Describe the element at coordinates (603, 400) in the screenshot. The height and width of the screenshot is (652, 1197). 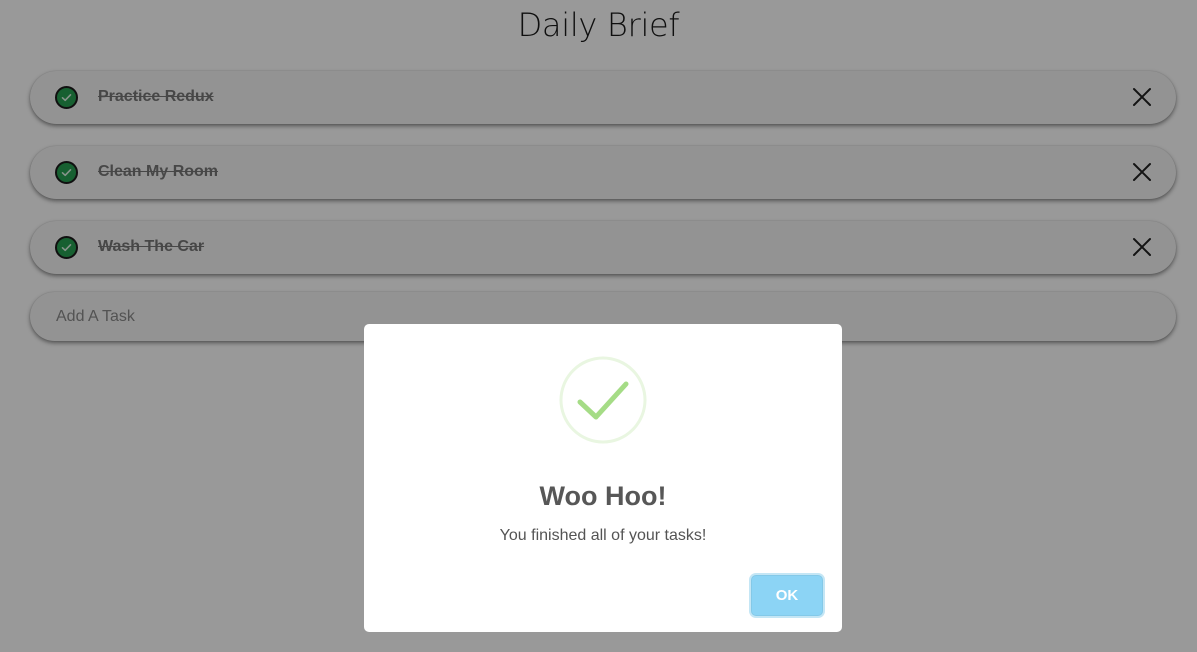
I see `success-check-icon` at that location.